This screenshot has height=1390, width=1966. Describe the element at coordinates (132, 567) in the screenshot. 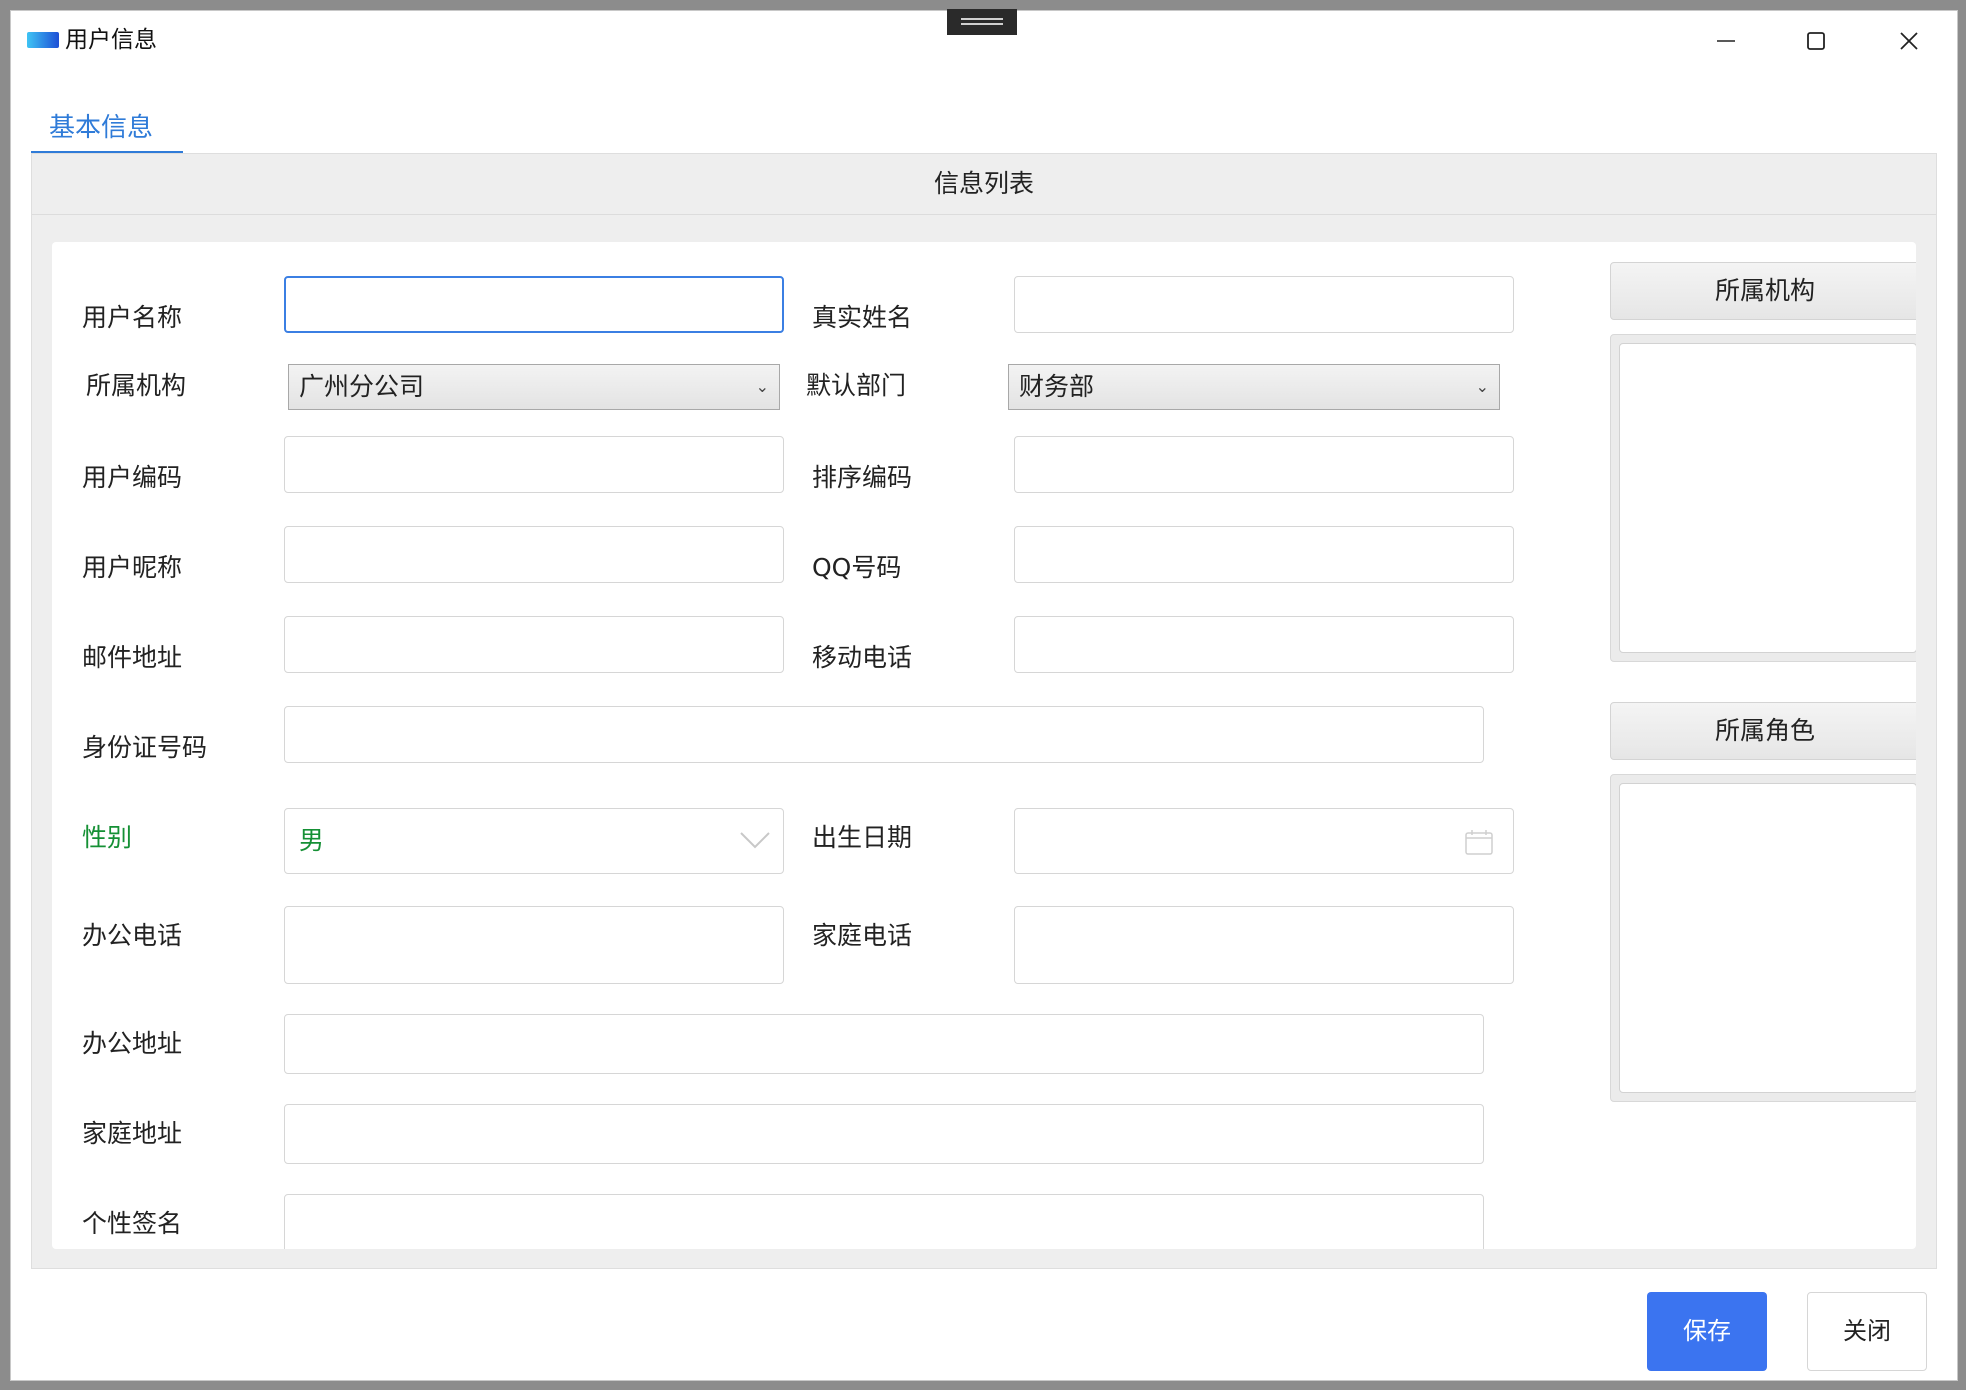

I see `label-nickname: 用户昵称` at that location.